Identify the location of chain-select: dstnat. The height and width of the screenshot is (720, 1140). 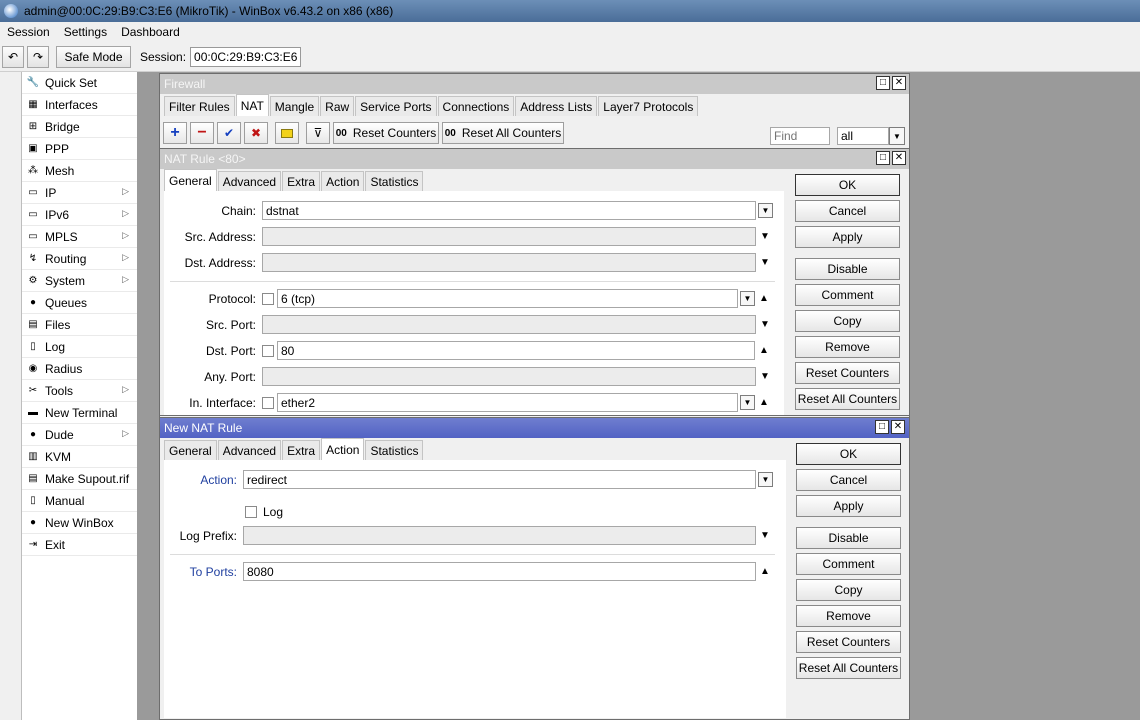
(509, 210).